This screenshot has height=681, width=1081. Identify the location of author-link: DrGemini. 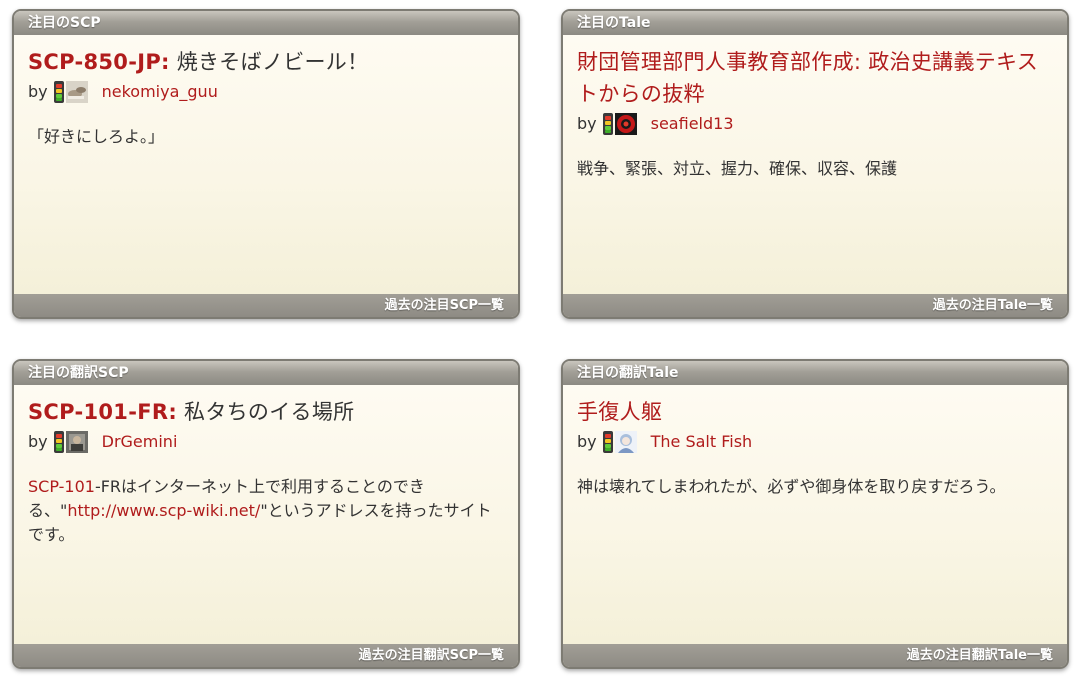
(140, 442).